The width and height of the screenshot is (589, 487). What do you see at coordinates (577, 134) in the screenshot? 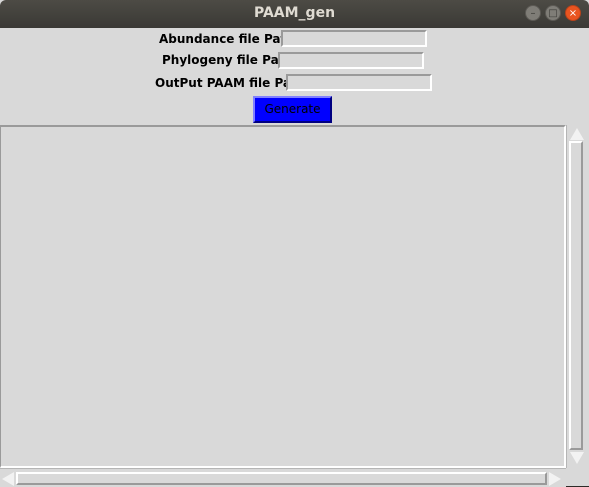
I see `scroll-up-icon` at bounding box center [577, 134].